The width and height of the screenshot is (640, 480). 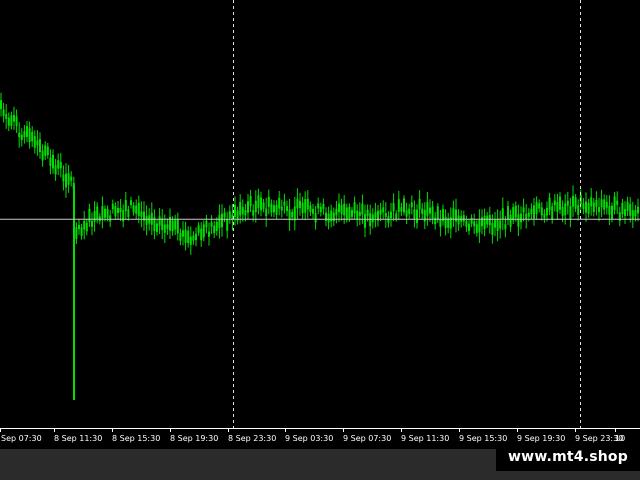 I want to click on x-tick-label: 8 Sep 15:30, so click(x=136, y=438).